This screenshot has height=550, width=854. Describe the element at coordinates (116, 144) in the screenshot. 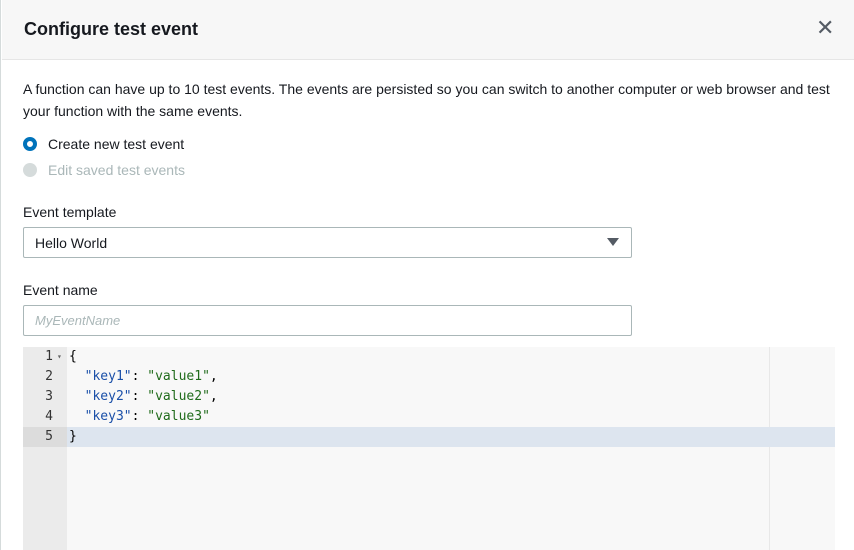

I see `radio-label: Create new test event` at that location.